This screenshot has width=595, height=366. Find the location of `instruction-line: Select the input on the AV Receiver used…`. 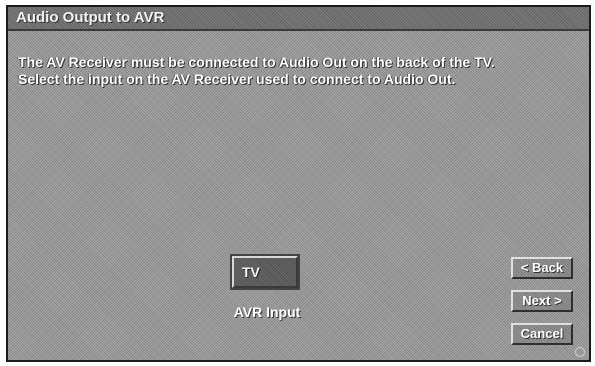

instruction-line: Select the input on the AV Receiver used… is located at coordinates (237, 79).